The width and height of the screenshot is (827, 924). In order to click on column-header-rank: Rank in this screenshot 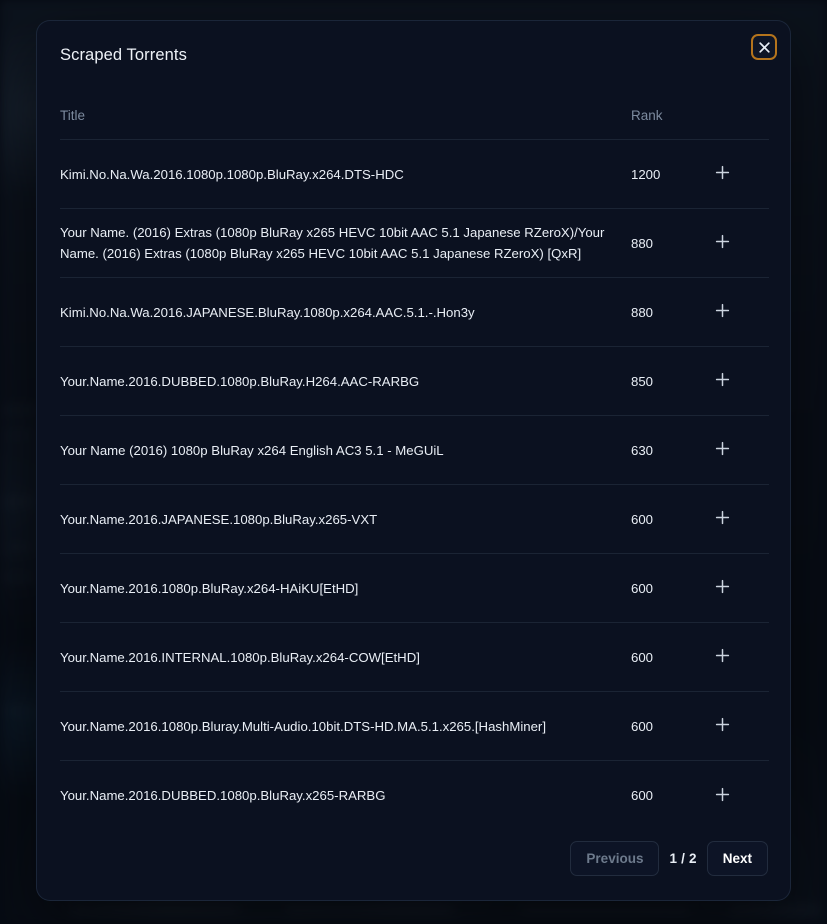, I will do `click(647, 115)`.